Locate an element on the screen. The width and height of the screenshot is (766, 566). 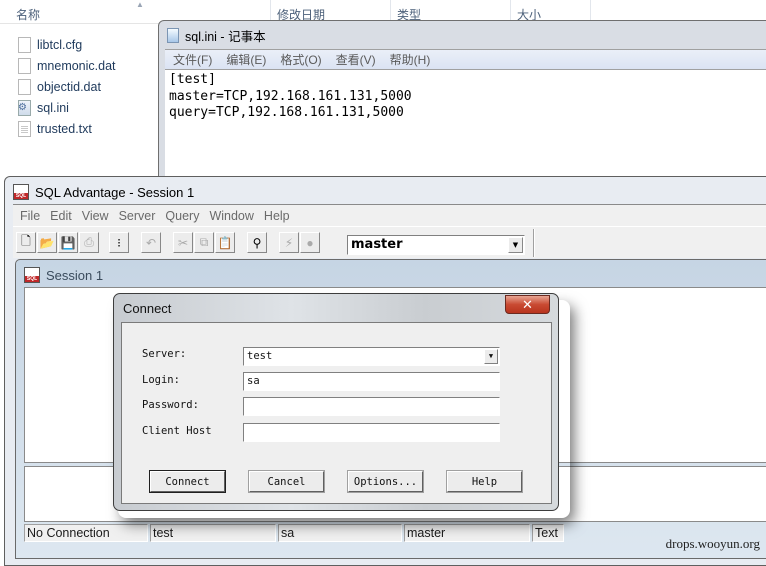
new-file-icon: 🗋 is located at coordinates (26, 242).